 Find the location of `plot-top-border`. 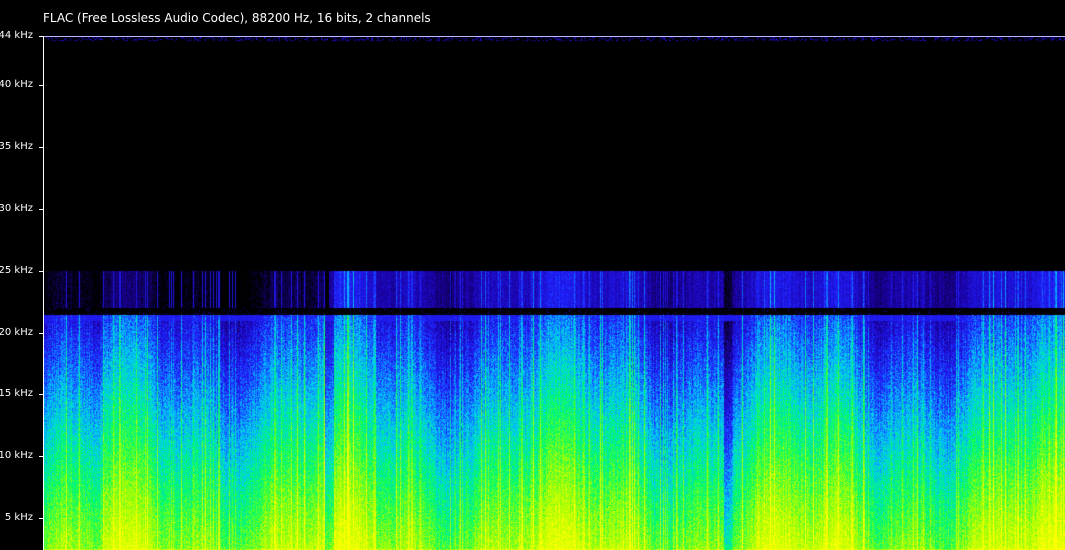

plot-top-border is located at coordinates (554, 36).